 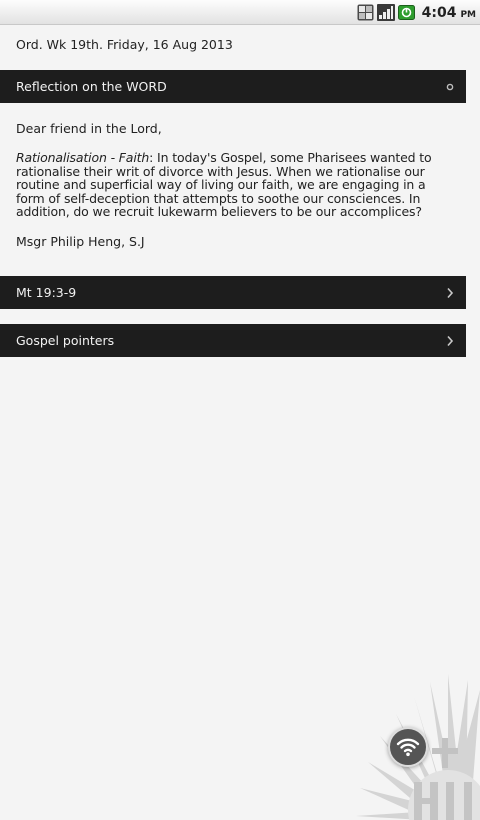 What do you see at coordinates (233, 292) in the screenshot?
I see `section-header-reading: Mt 19:3-9` at bounding box center [233, 292].